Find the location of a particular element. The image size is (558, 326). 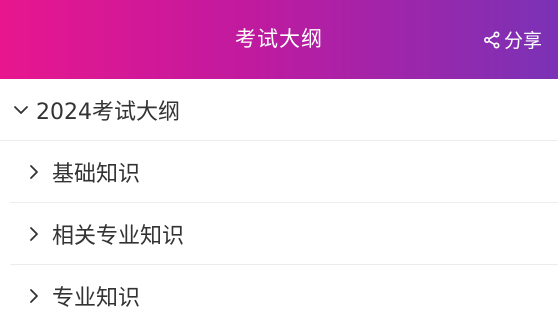

page-title: 考试大纲 is located at coordinates (279, 39).